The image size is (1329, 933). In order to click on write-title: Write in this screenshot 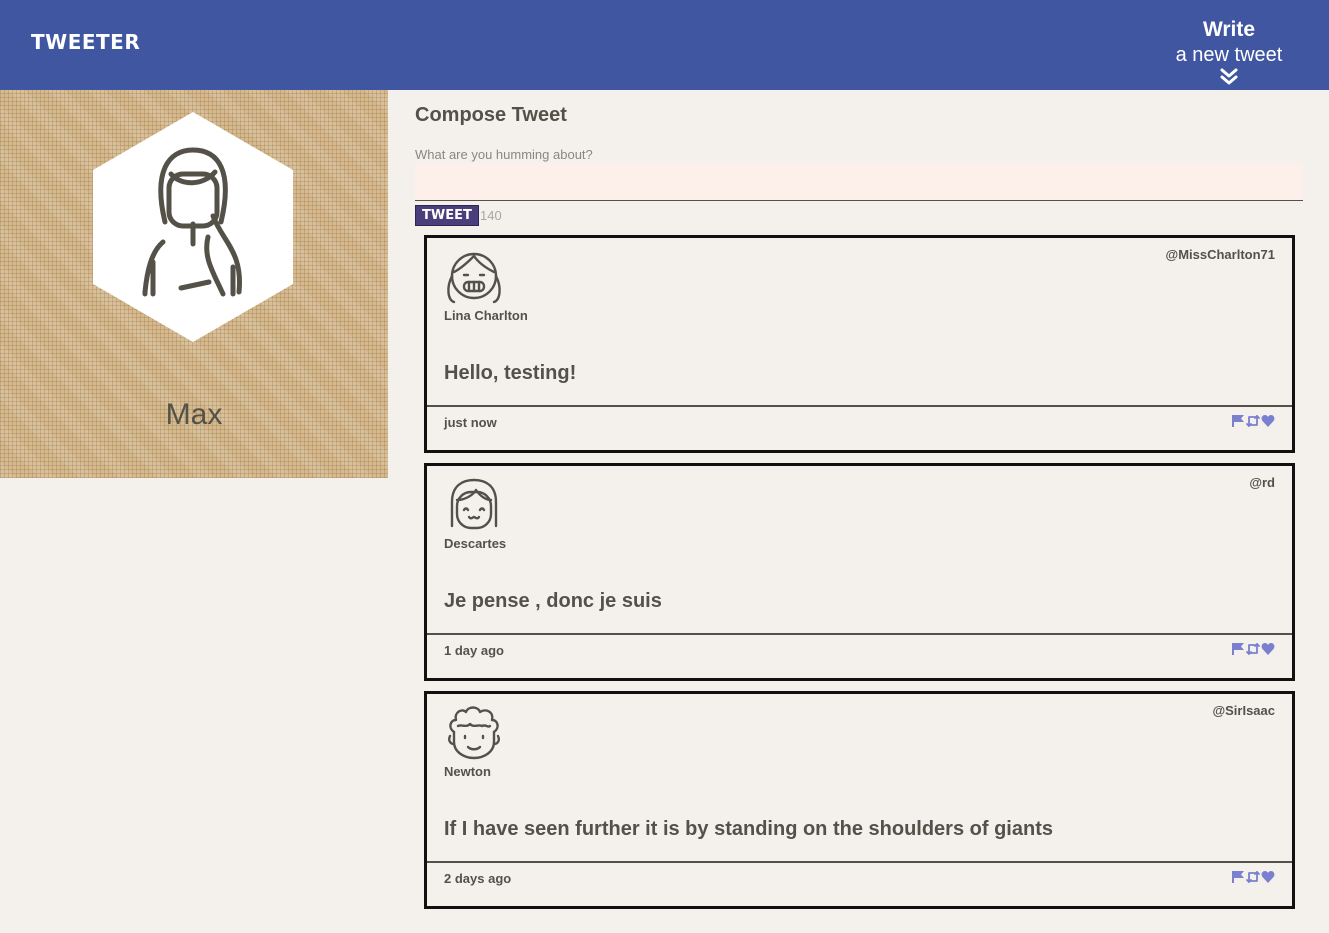, I will do `click(1229, 29)`.